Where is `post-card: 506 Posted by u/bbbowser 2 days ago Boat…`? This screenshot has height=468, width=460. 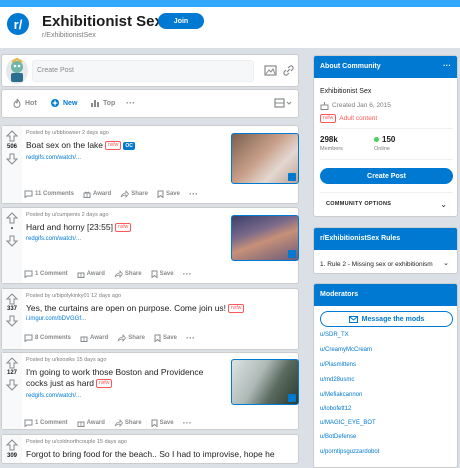 post-card: 506 Posted by u/bbbowser 2 days ago Boat… is located at coordinates (150, 164).